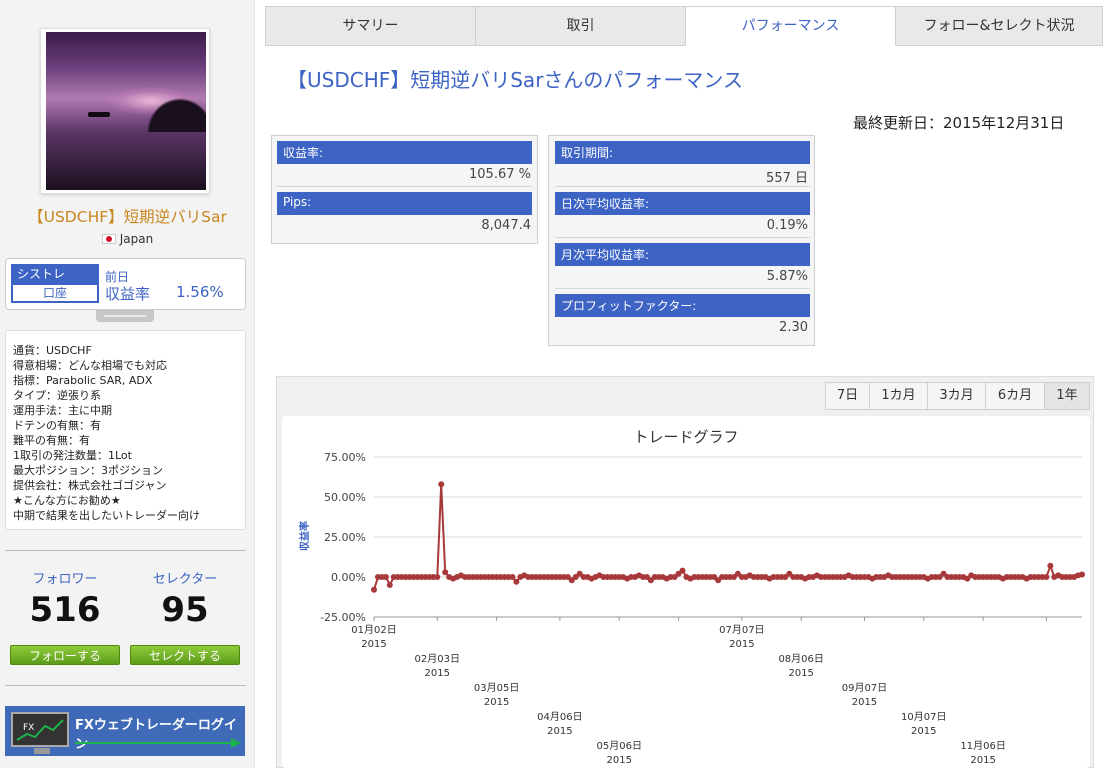 The image size is (1103, 772). What do you see at coordinates (682, 203) in the screenshot?
I see `metric-label: 日次平均収益率:` at bounding box center [682, 203].